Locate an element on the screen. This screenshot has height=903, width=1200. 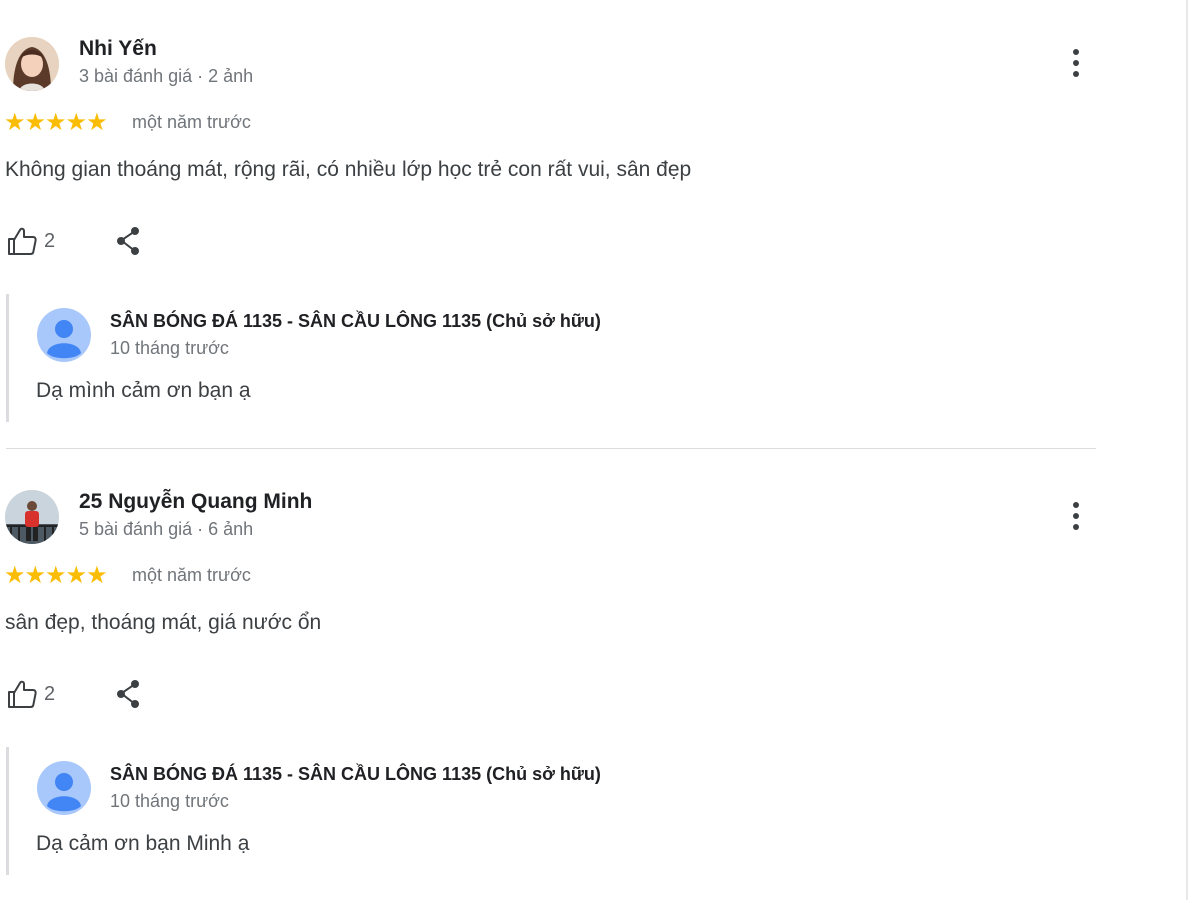
reply-text: Dạ cảm ơn bạn Minh ạ is located at coordinates (143, 843).